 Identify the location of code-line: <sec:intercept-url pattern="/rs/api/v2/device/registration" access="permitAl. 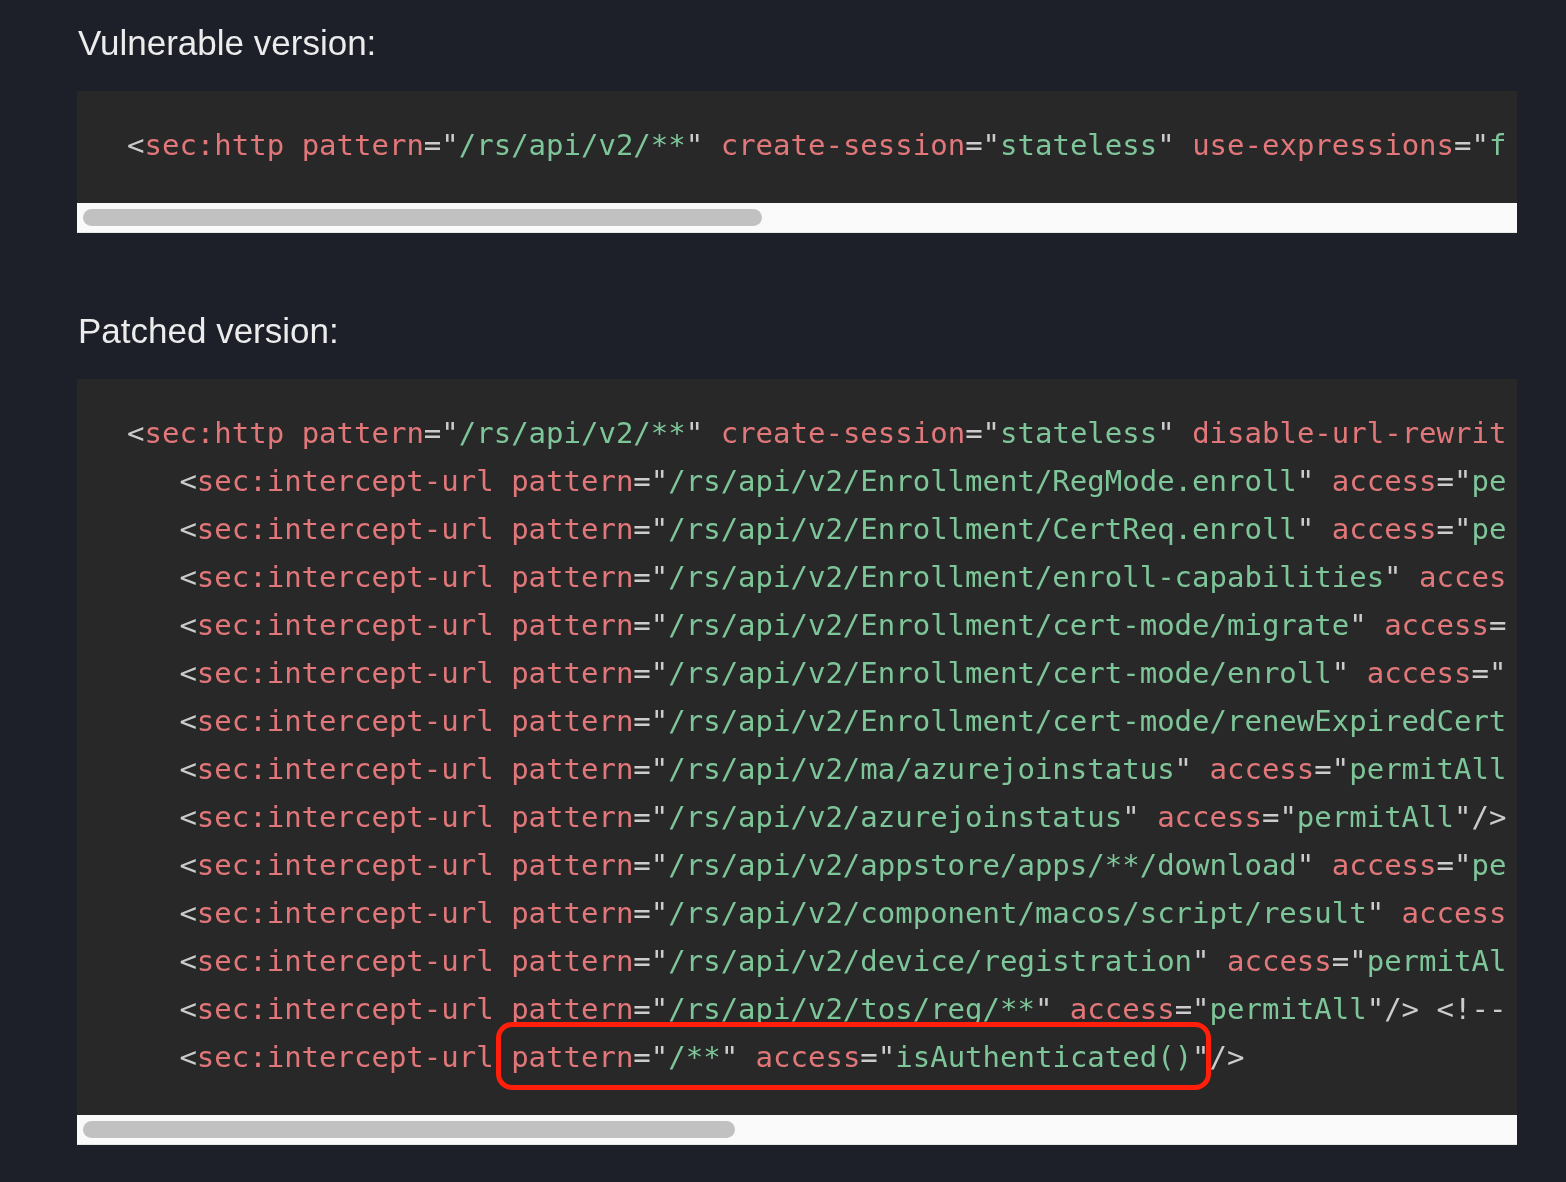
(843, 961).